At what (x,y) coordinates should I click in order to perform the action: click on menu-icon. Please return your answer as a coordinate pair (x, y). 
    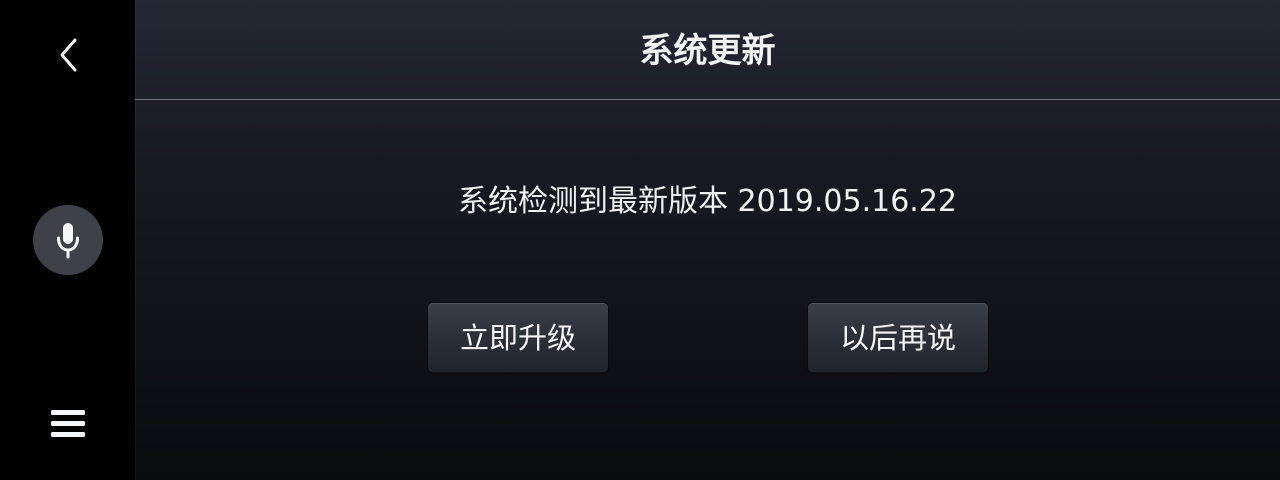
    Looking at the image, I should click on (68, 423).